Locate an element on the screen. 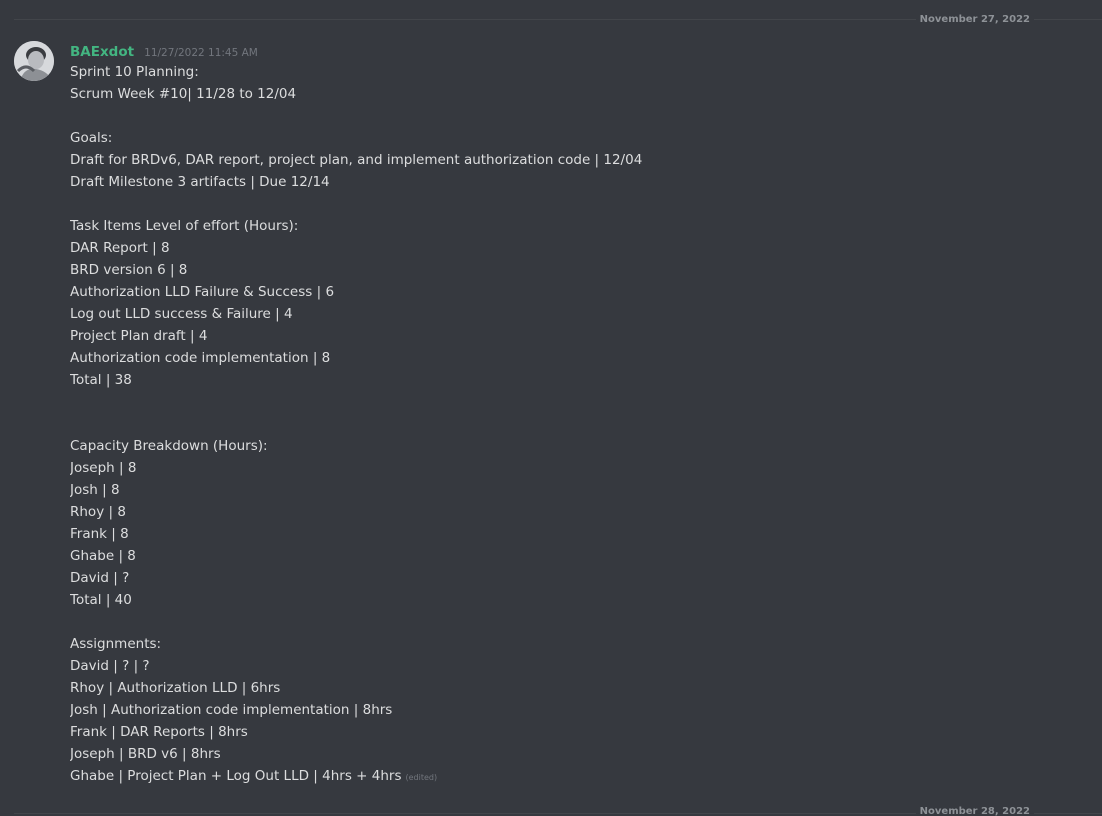 This screenshot has height=816, width=1102. message-timestamp: 11/27/2022 11:45 AM is located at coordinates (201, 53).